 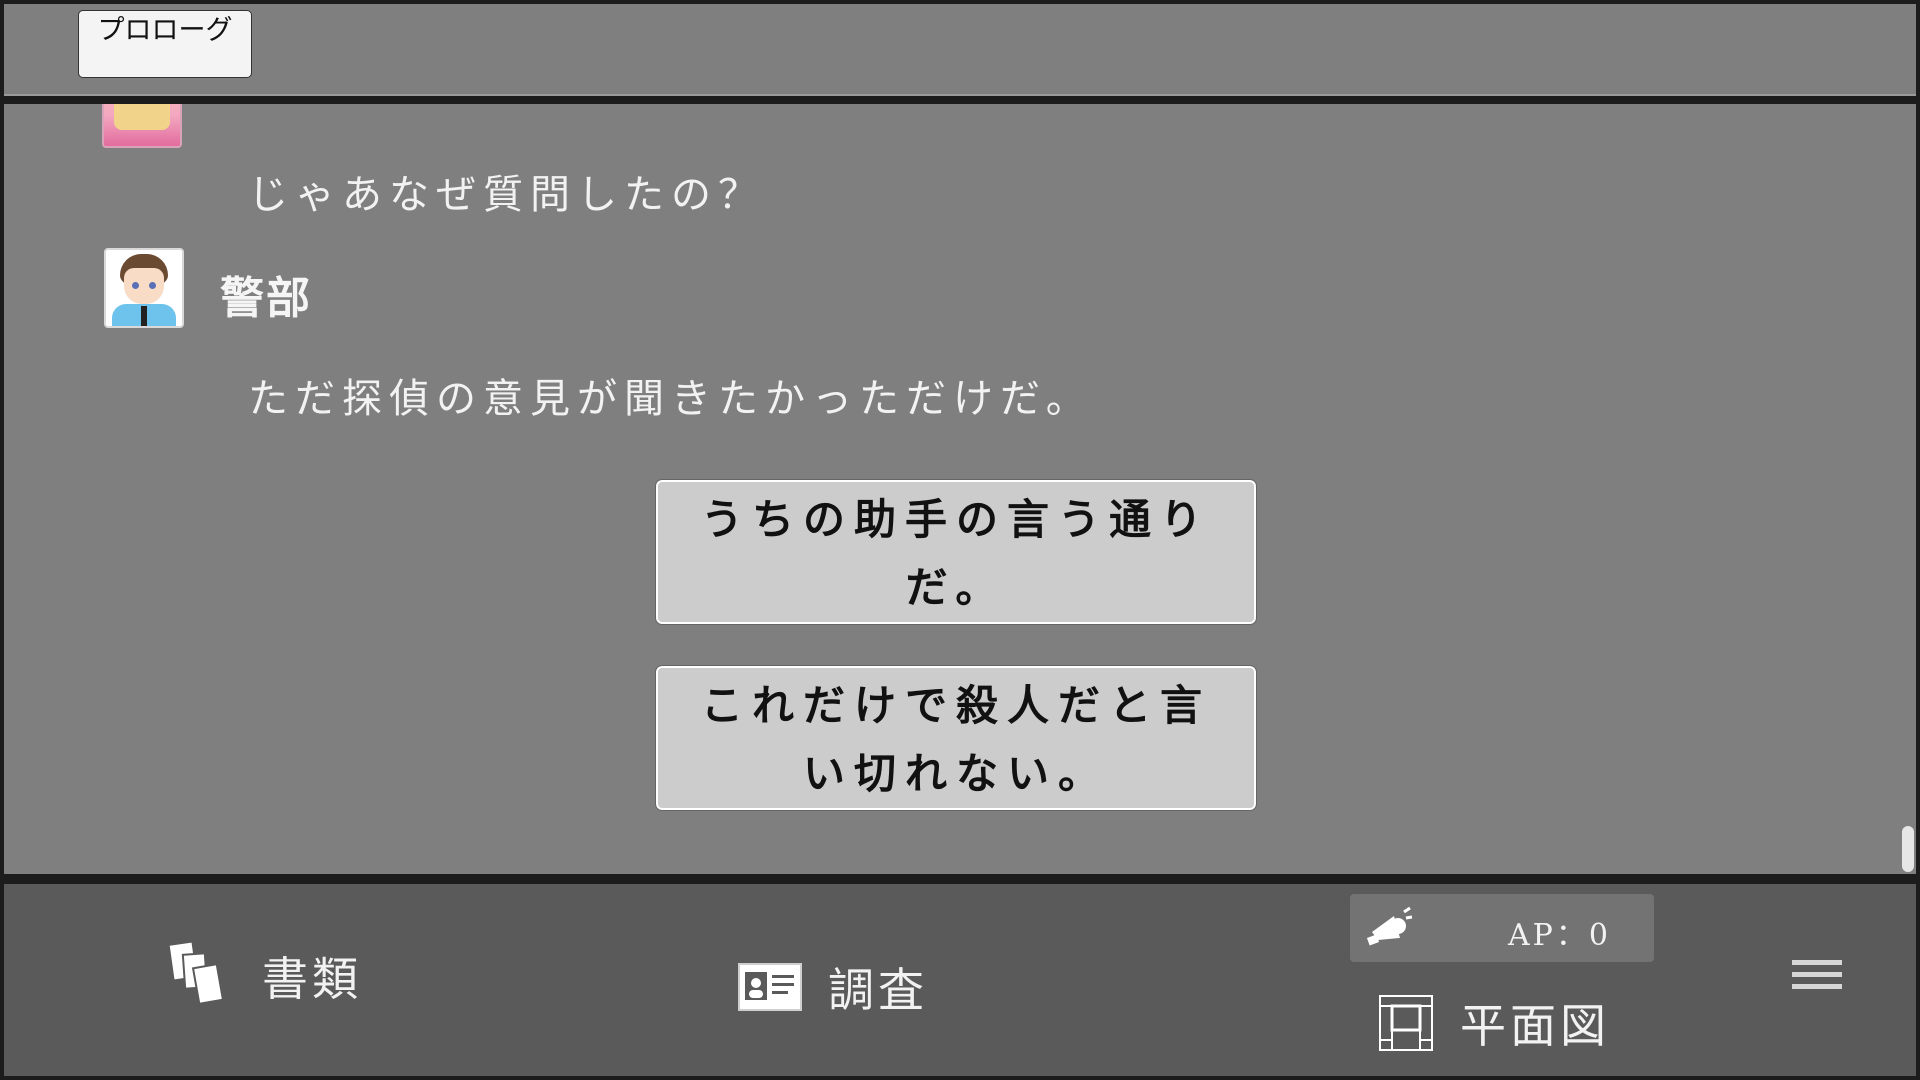 I want to click on documents-button: 書類, so click(x=265, y=976).